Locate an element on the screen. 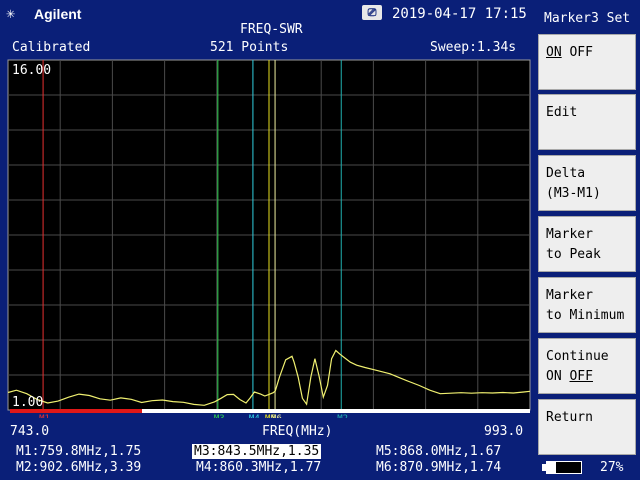  asterisk-logo-icon: ✳ is located at coordinates (11, 13).